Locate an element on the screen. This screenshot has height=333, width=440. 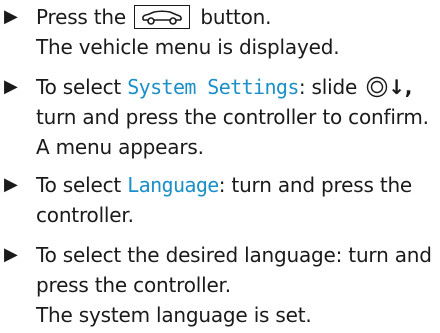
car-icon is located at coordinates (162, 17).